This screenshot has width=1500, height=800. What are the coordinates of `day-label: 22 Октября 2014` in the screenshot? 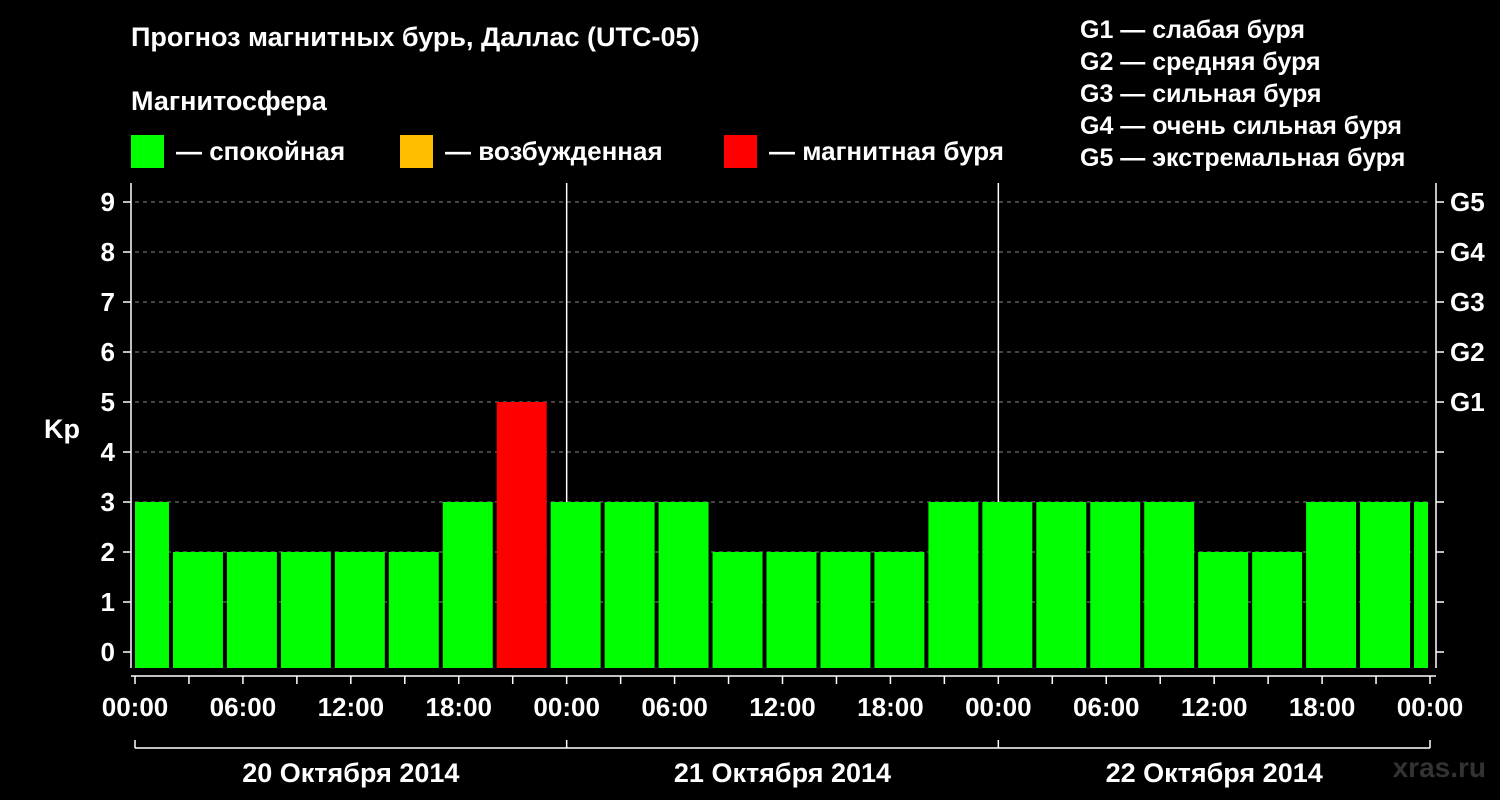 It's located at (1214, 773).